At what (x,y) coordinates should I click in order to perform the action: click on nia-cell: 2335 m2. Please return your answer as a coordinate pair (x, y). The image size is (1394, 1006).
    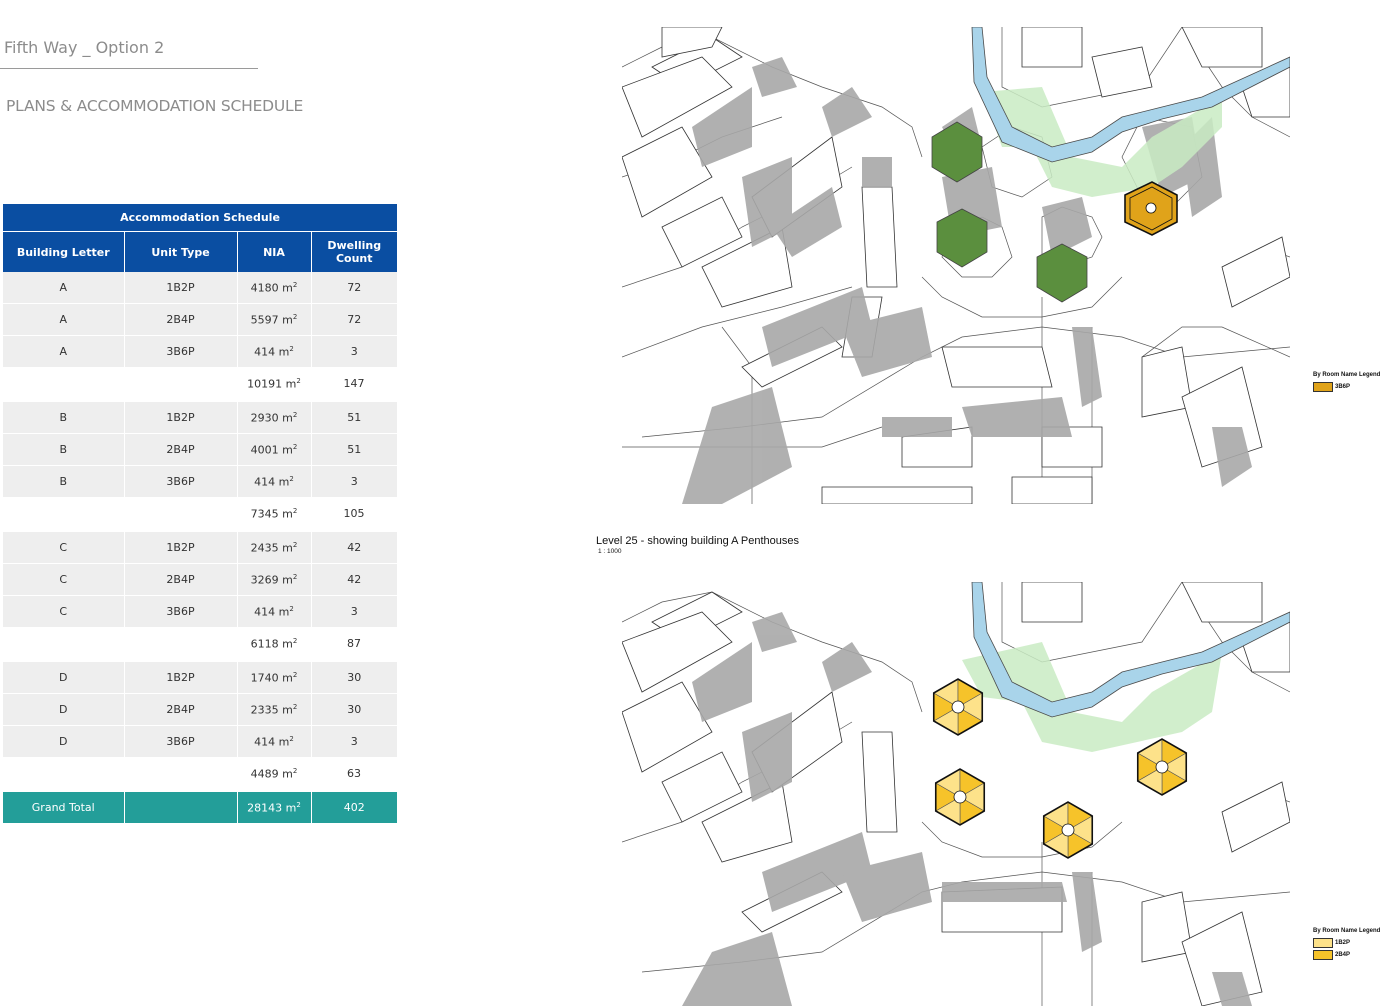
    Looking at the image, I should click on (274, 709).